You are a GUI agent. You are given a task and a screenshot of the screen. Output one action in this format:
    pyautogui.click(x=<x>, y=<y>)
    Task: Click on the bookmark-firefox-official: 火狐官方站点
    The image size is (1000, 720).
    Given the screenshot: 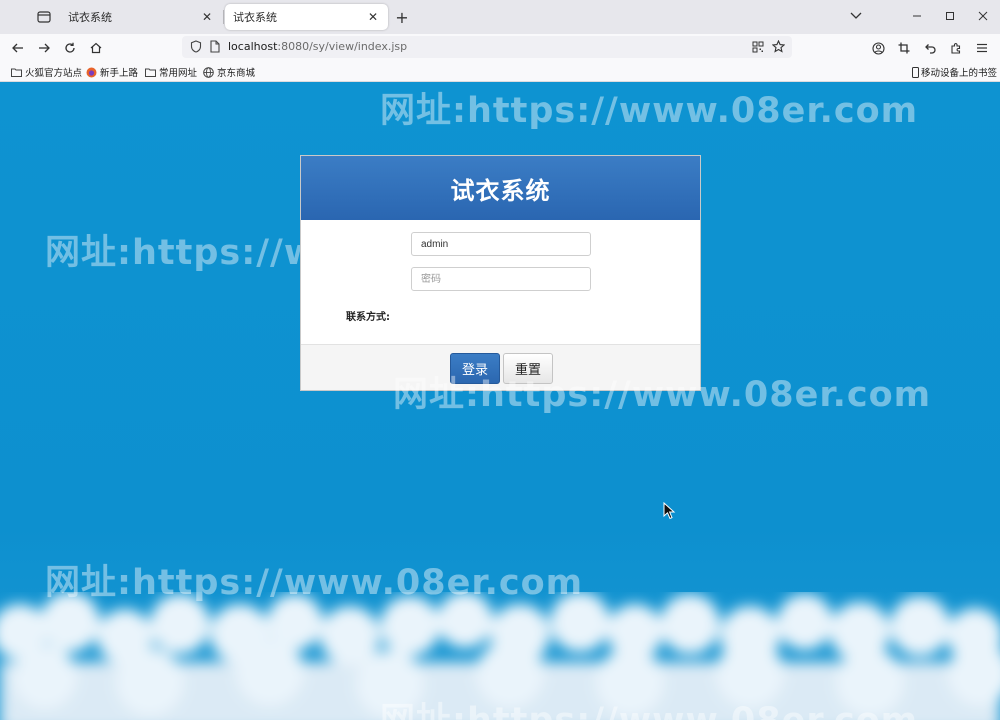 What is the action you would take?
    pyautogui.click(x=46, y=72)
    